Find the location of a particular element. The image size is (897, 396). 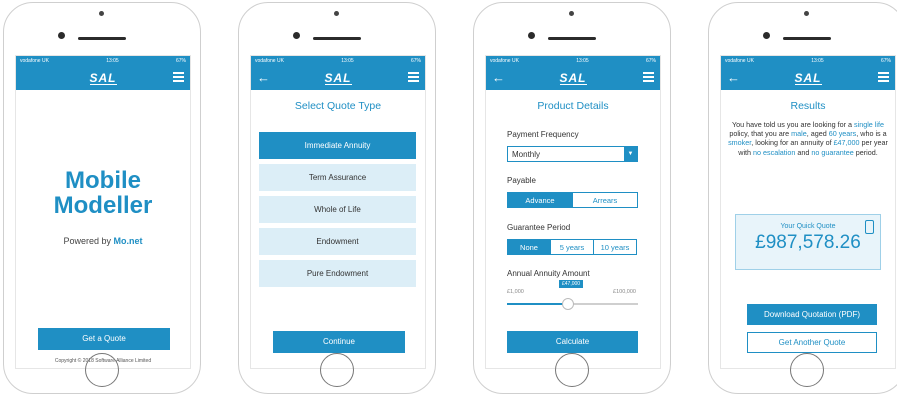

powered-by-brand: Mo.net is located at coordinates (128, 241).